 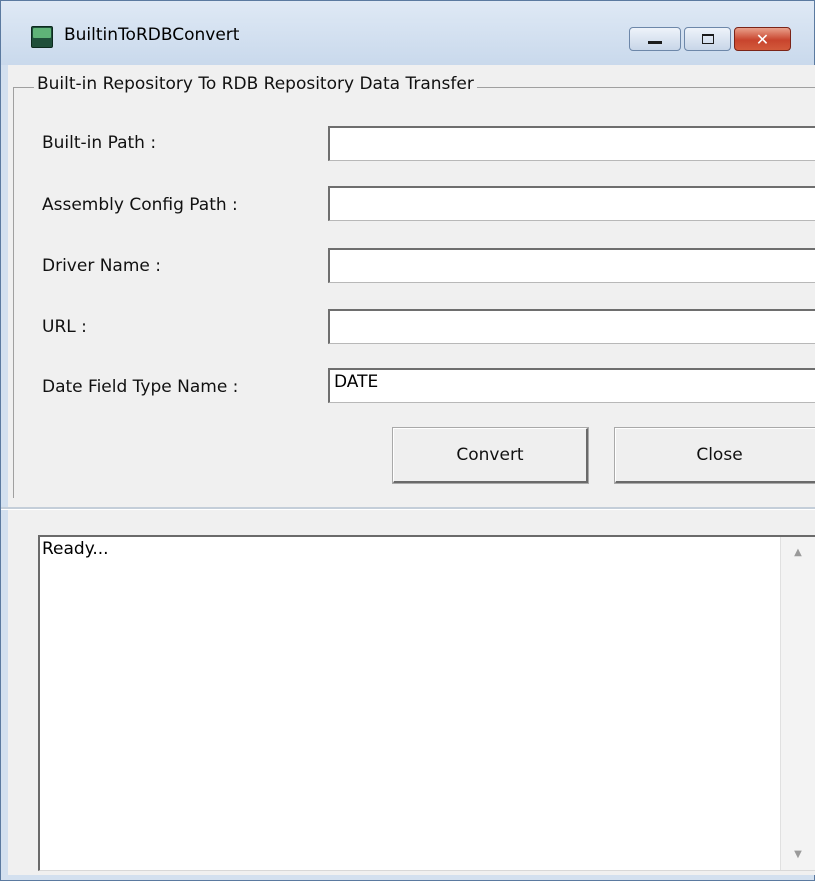 I want to click on minimize-icon, so click(x=655, y=42).